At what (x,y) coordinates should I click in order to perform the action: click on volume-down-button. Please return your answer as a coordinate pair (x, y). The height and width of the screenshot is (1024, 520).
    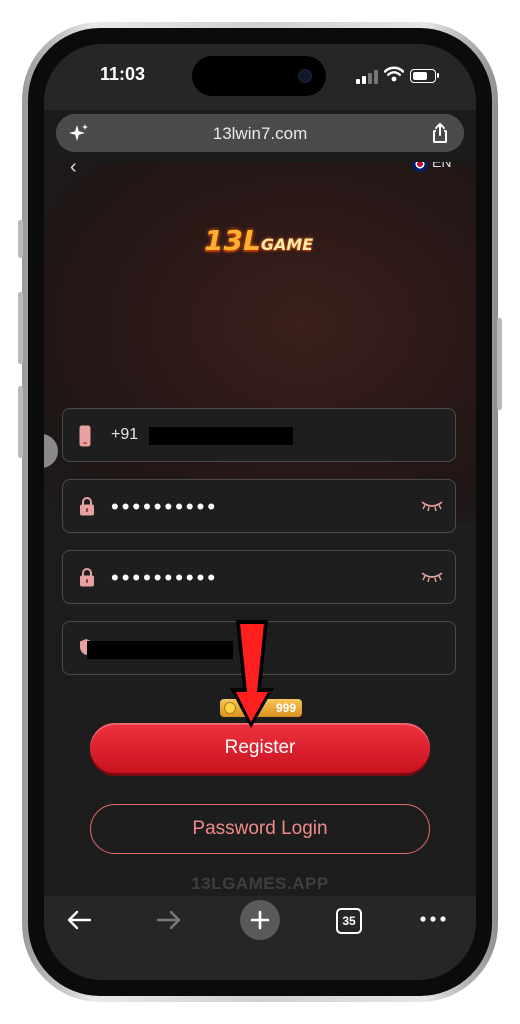
    Looking at the image, I should click on (20, 422).